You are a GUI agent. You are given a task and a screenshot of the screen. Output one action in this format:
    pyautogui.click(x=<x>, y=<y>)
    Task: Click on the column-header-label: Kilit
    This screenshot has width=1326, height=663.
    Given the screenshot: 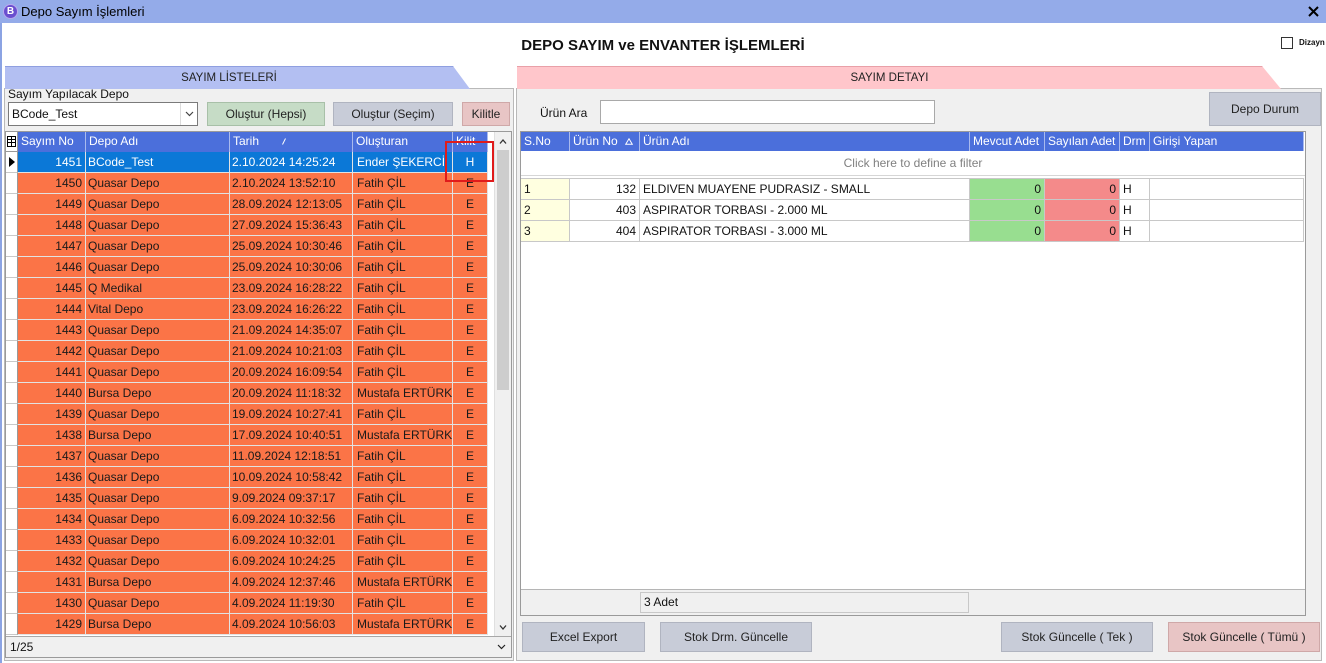 What is the action you would take?
    pyautogui.click(x=466, y=141)
    